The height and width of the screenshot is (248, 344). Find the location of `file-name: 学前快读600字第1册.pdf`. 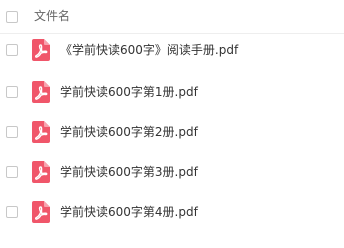

file-name: 学前快读600字第1册.pdf is located at coordinates (129, 92).